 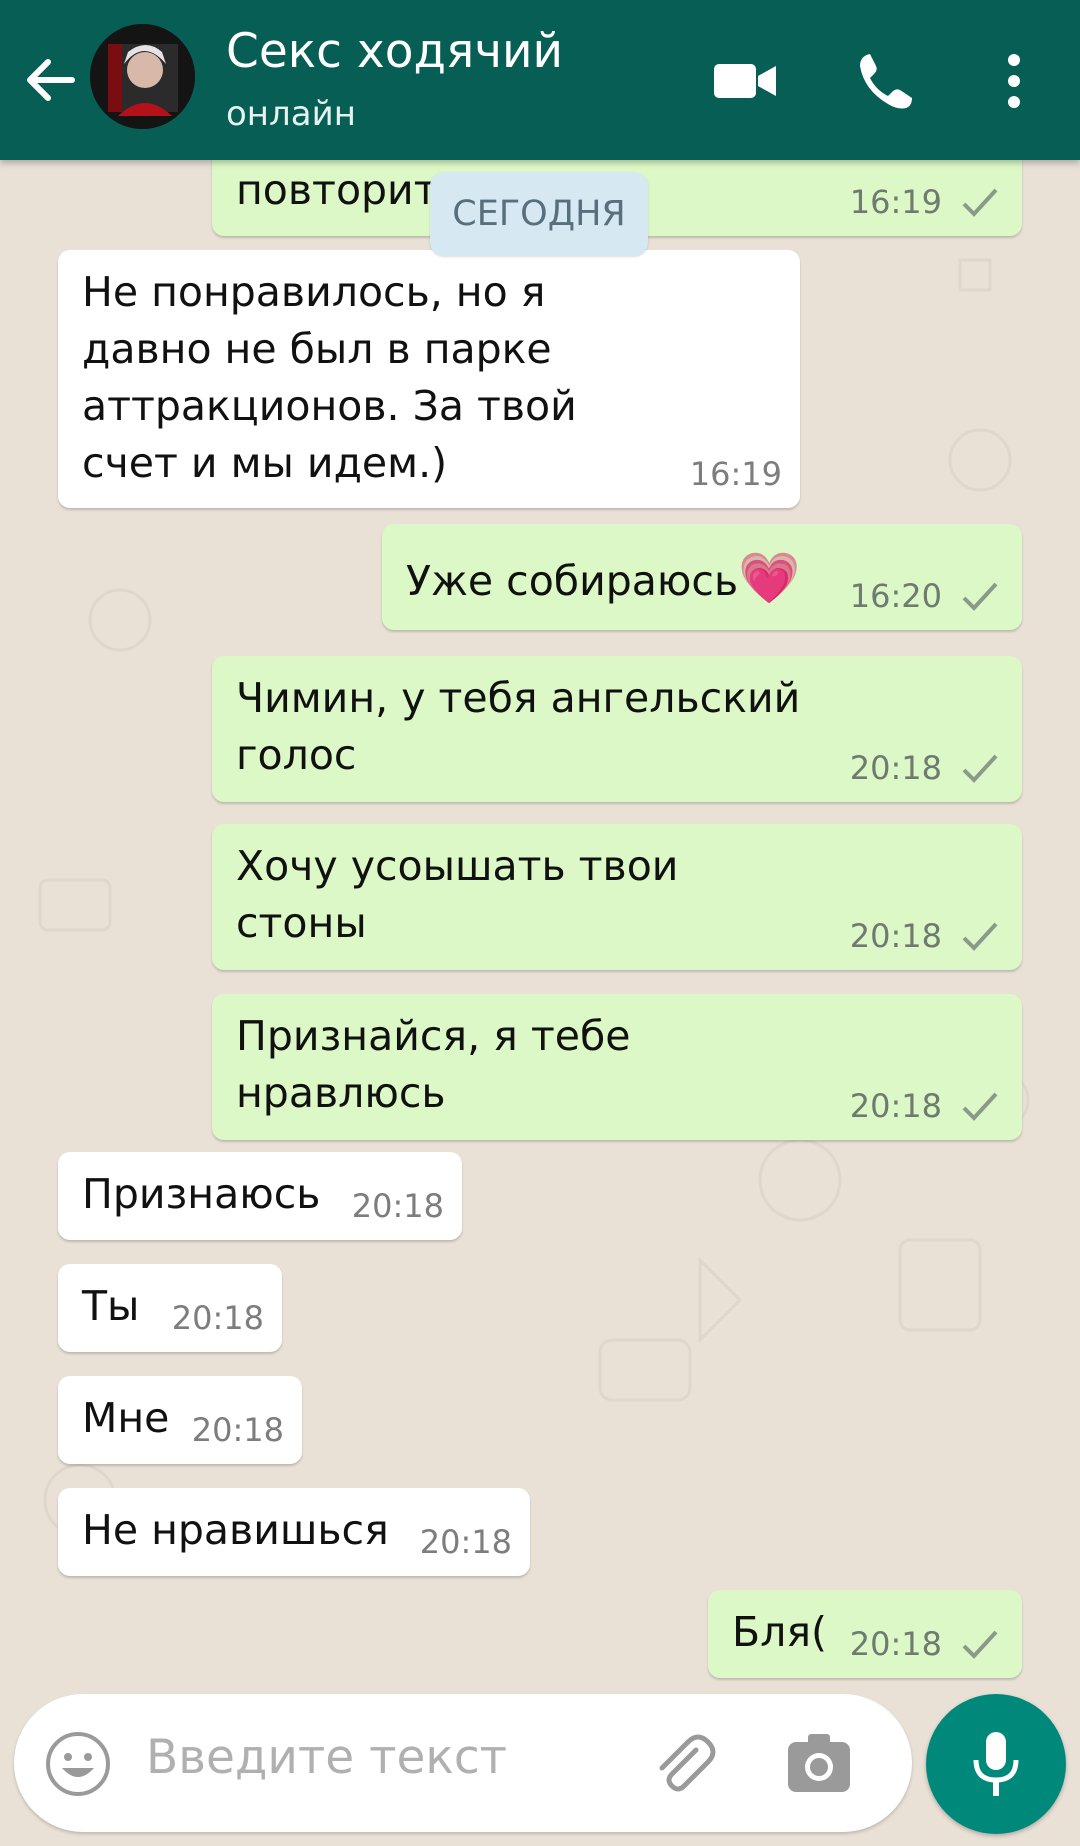 What do you see at coordinates (78, 1764) in the screenshot?
I see `emoji-icon` at bounding box center [78, 1764].